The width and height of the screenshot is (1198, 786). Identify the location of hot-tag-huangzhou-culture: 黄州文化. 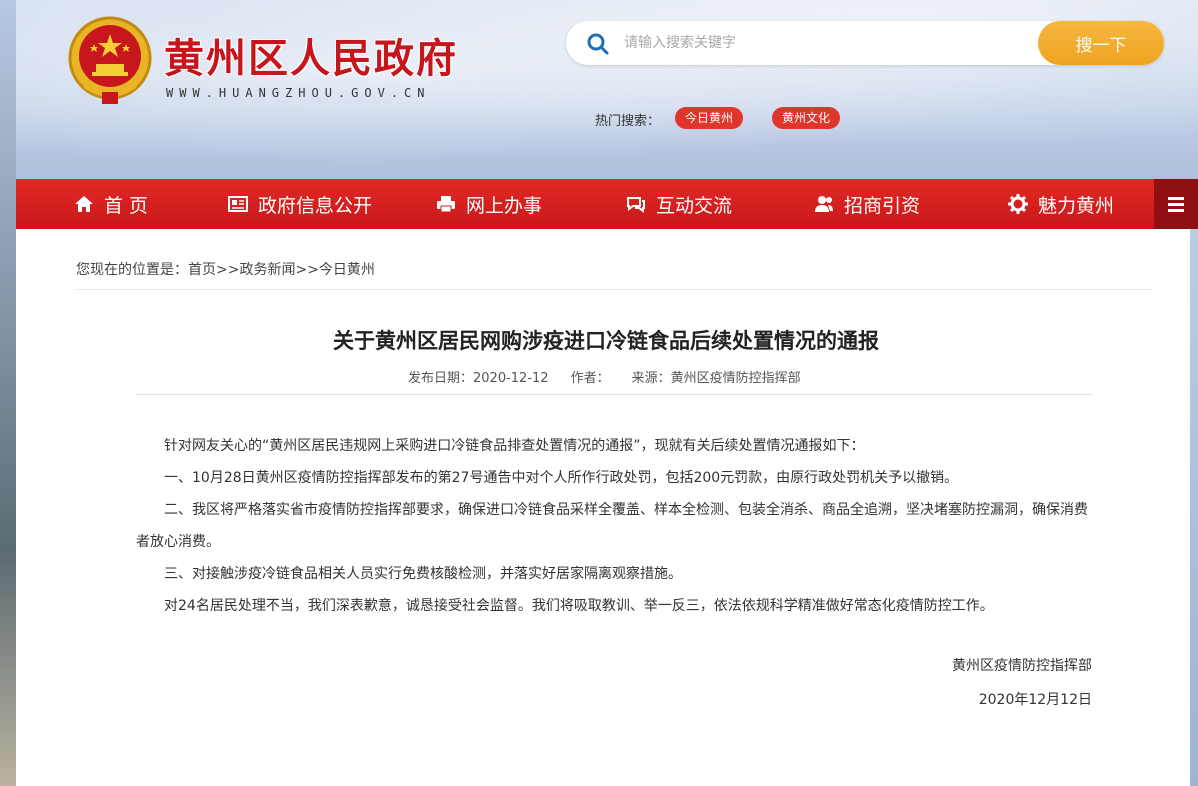
(806, 118).